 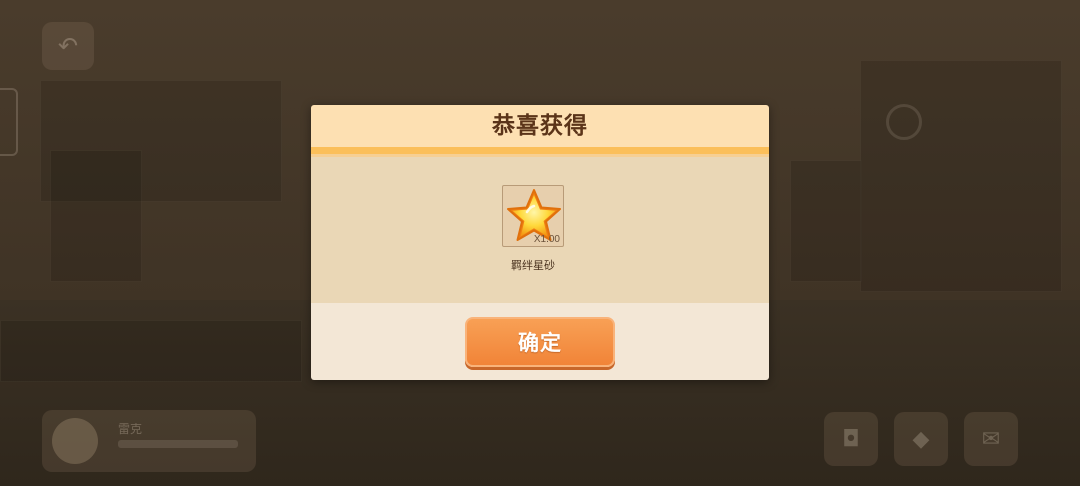 What do you see at coordinates (546, 239) in the screenshot?
I see `reward-quantity: X1.00` at bounding box center [546, 239].